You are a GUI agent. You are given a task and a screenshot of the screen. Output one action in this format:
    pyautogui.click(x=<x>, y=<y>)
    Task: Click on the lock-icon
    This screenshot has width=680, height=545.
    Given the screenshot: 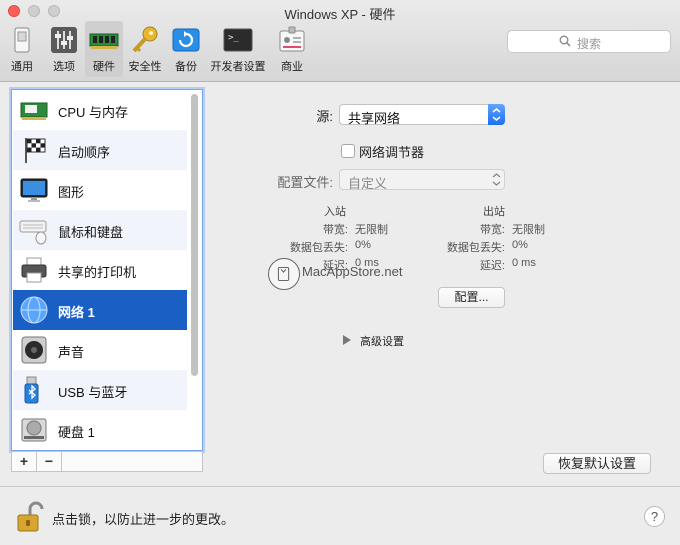 What is the action you would take?
    pyautogui.click(x=30, y=517)
    